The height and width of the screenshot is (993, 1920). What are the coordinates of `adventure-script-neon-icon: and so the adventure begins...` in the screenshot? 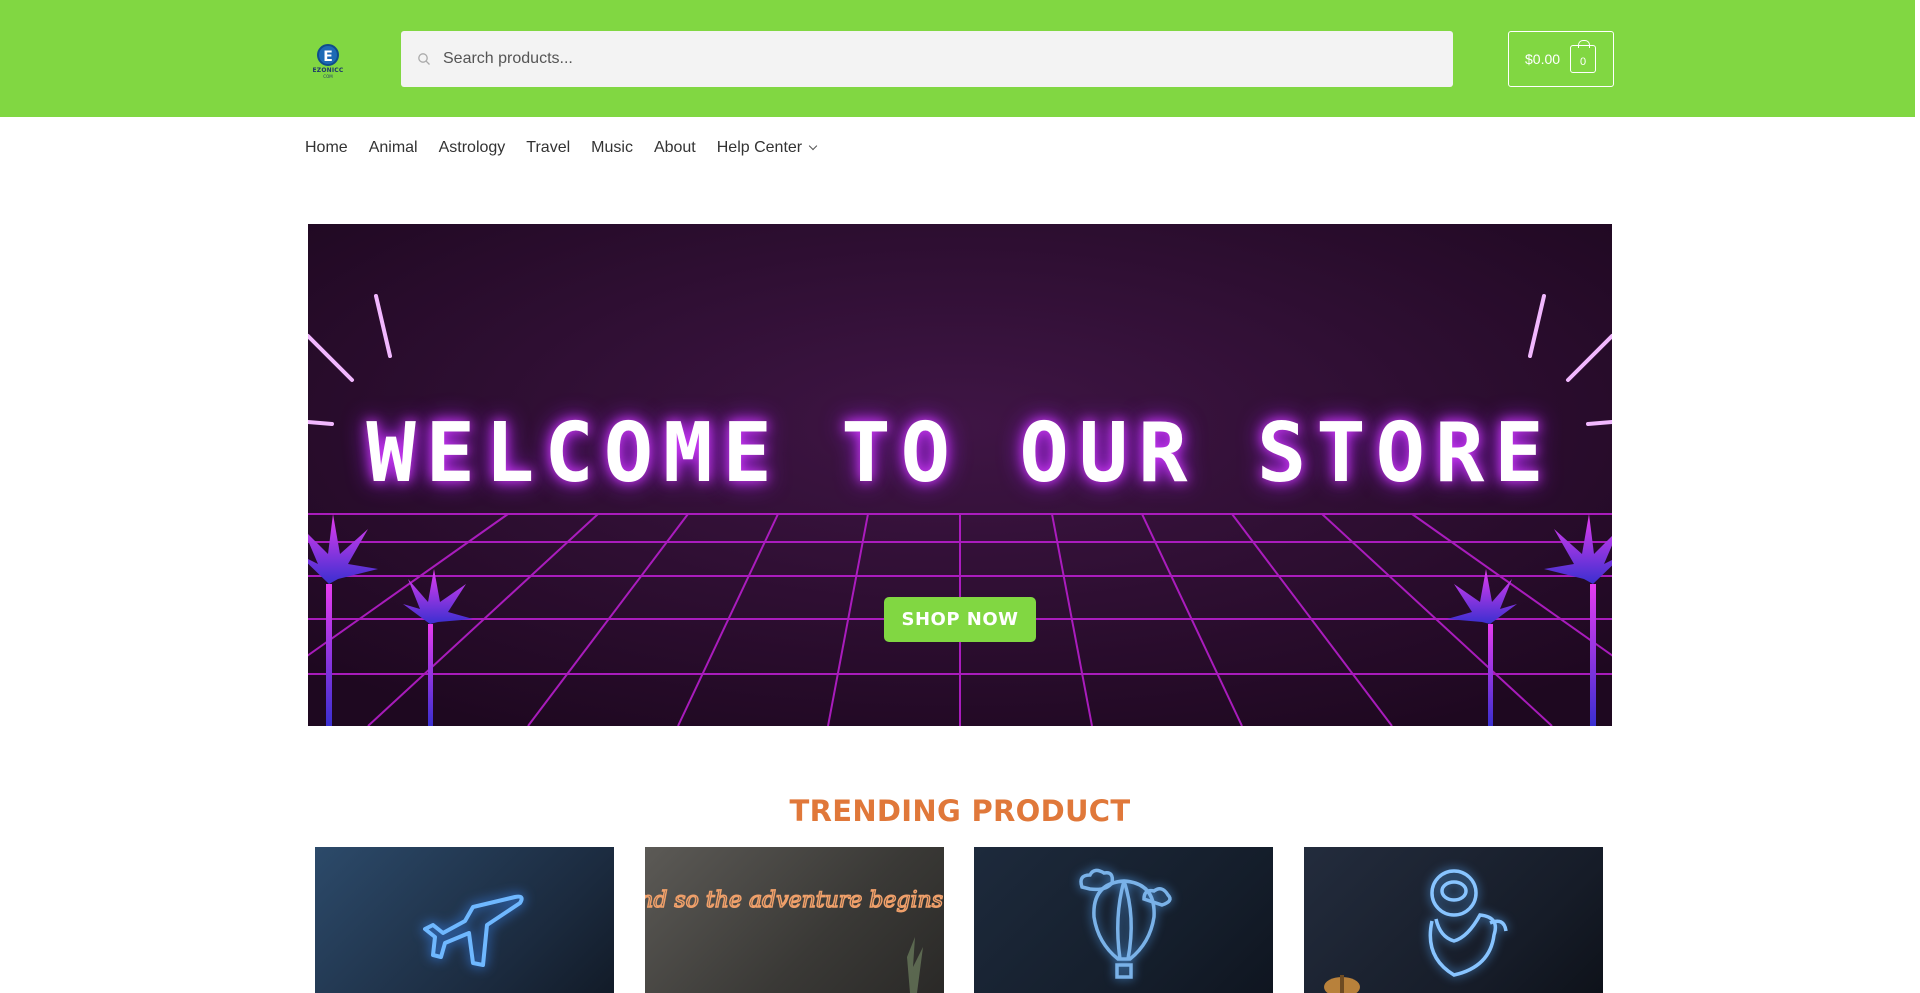 It's located at (794, 940).